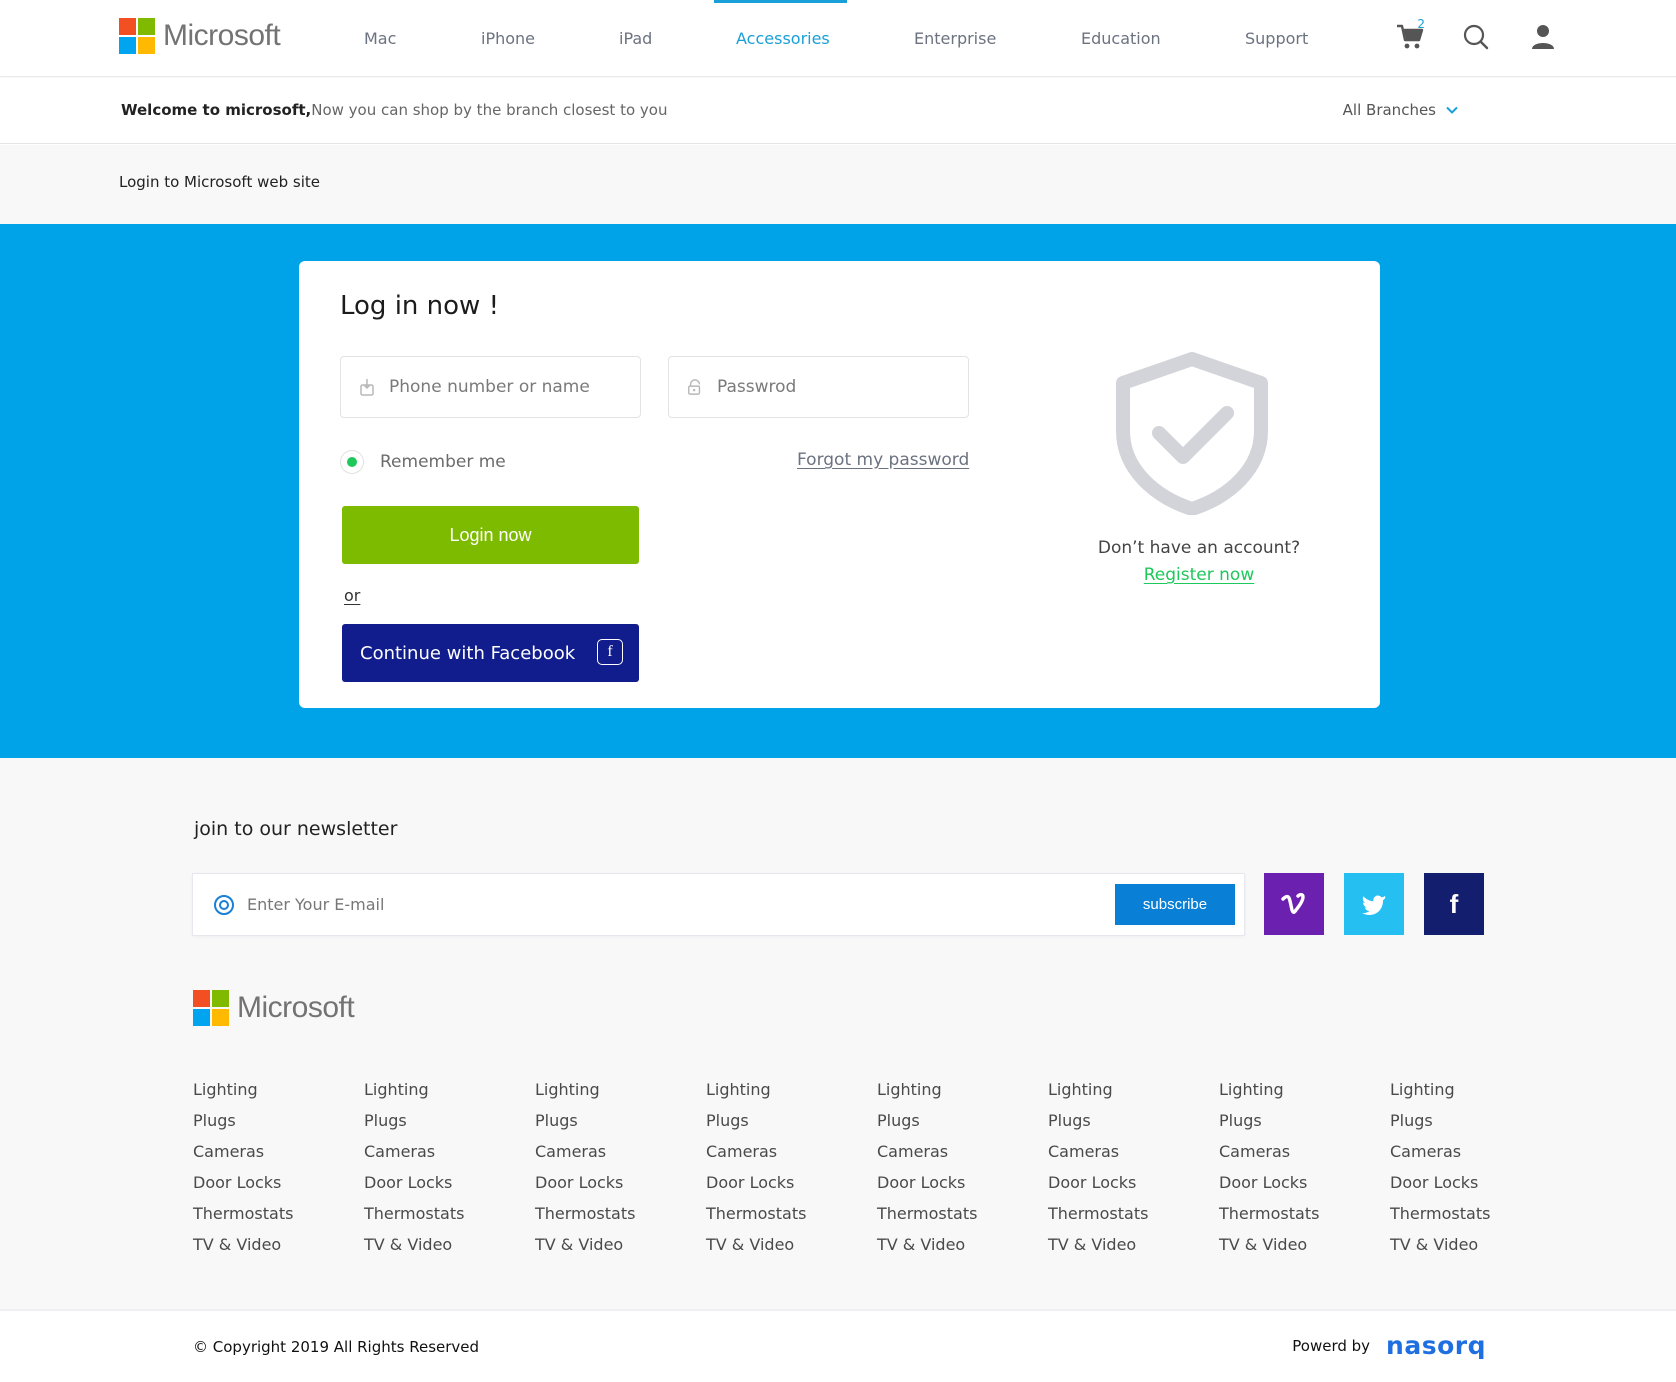 This screenshot has height=1382, width=1676. Describe the element at coordinates (883, 460) in the screenshot. I see `forgot-password-link: Forgot my password` at that location.